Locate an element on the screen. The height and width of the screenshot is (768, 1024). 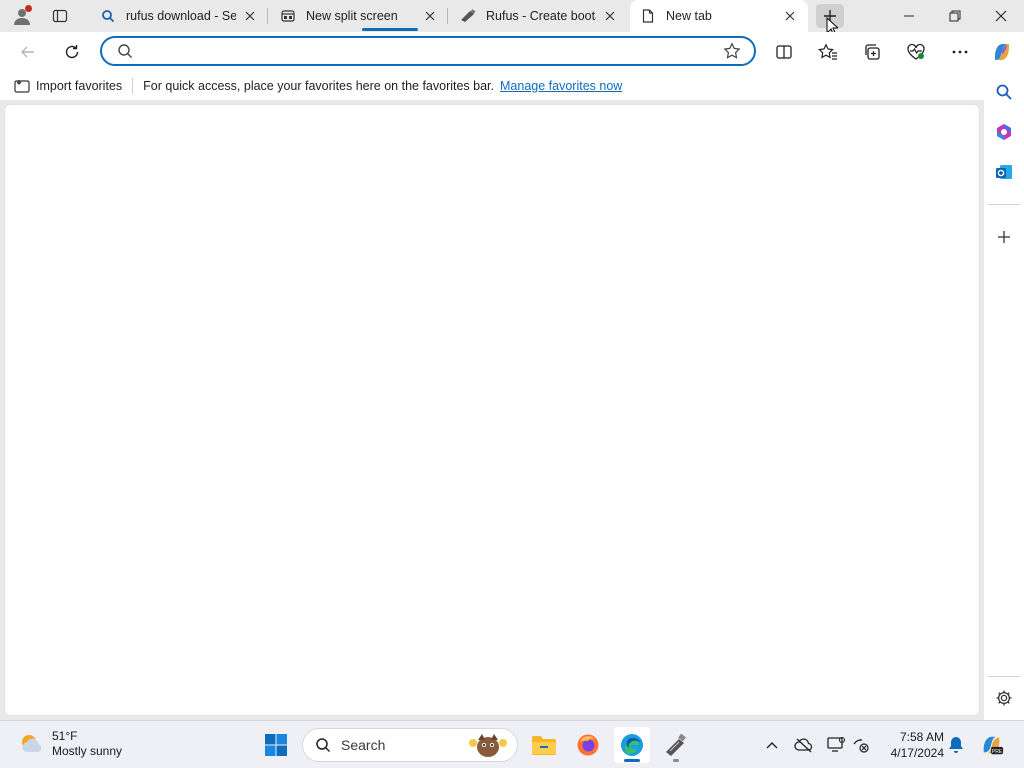
collections-icon is located at coordinates (872, 52).